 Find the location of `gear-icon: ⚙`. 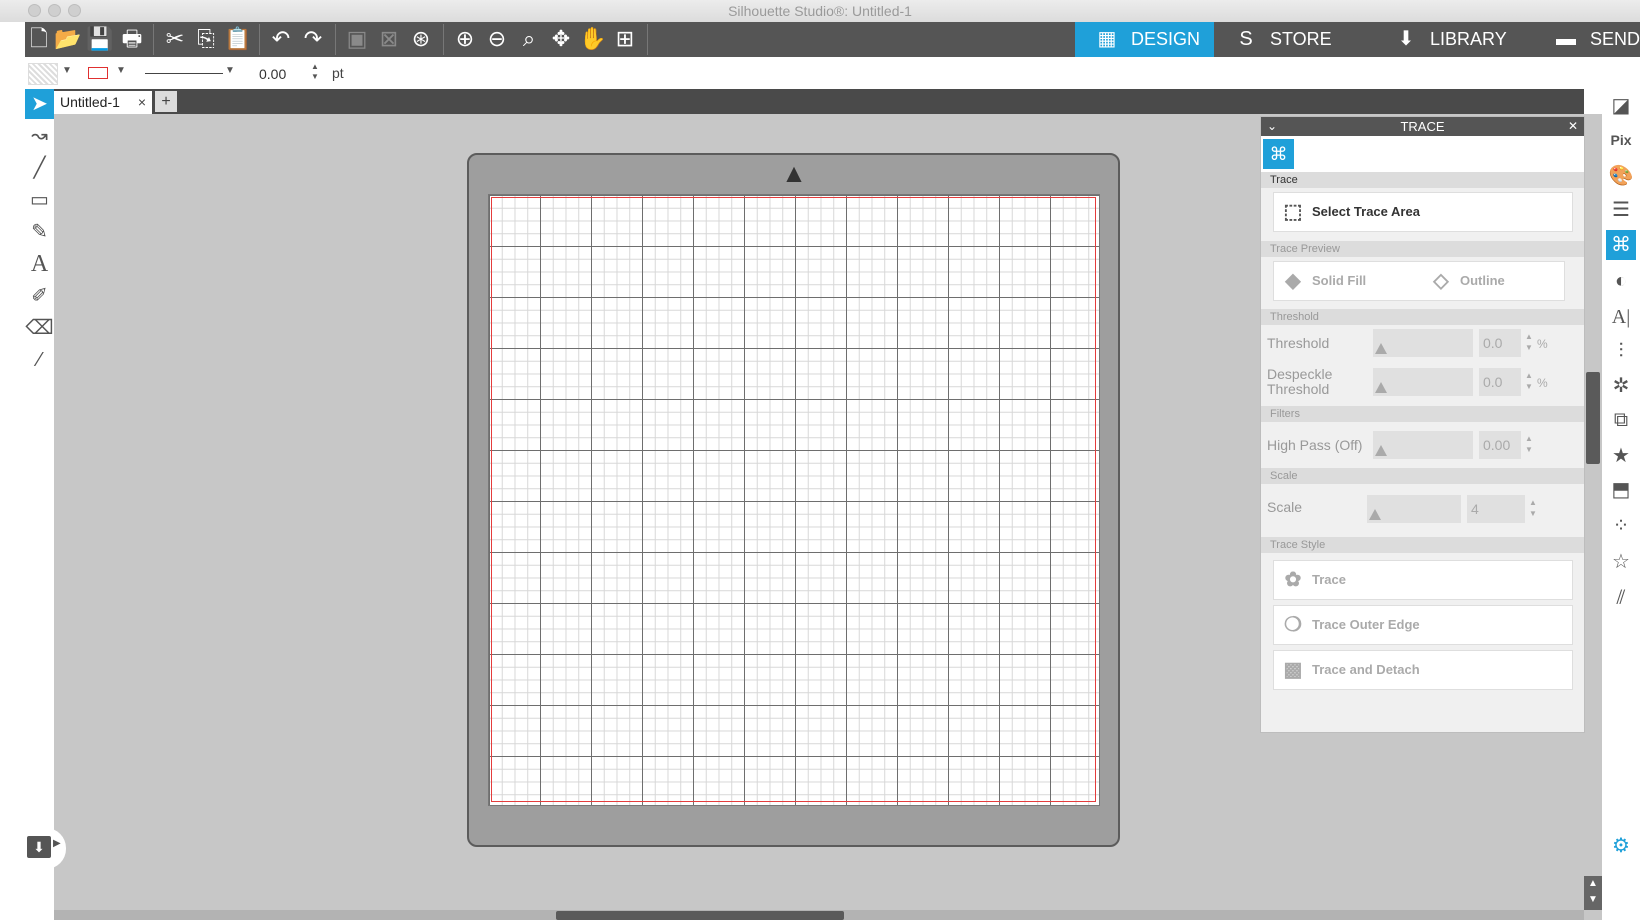

gear-icon: ⚙ is located at coordinates (1621, 846).